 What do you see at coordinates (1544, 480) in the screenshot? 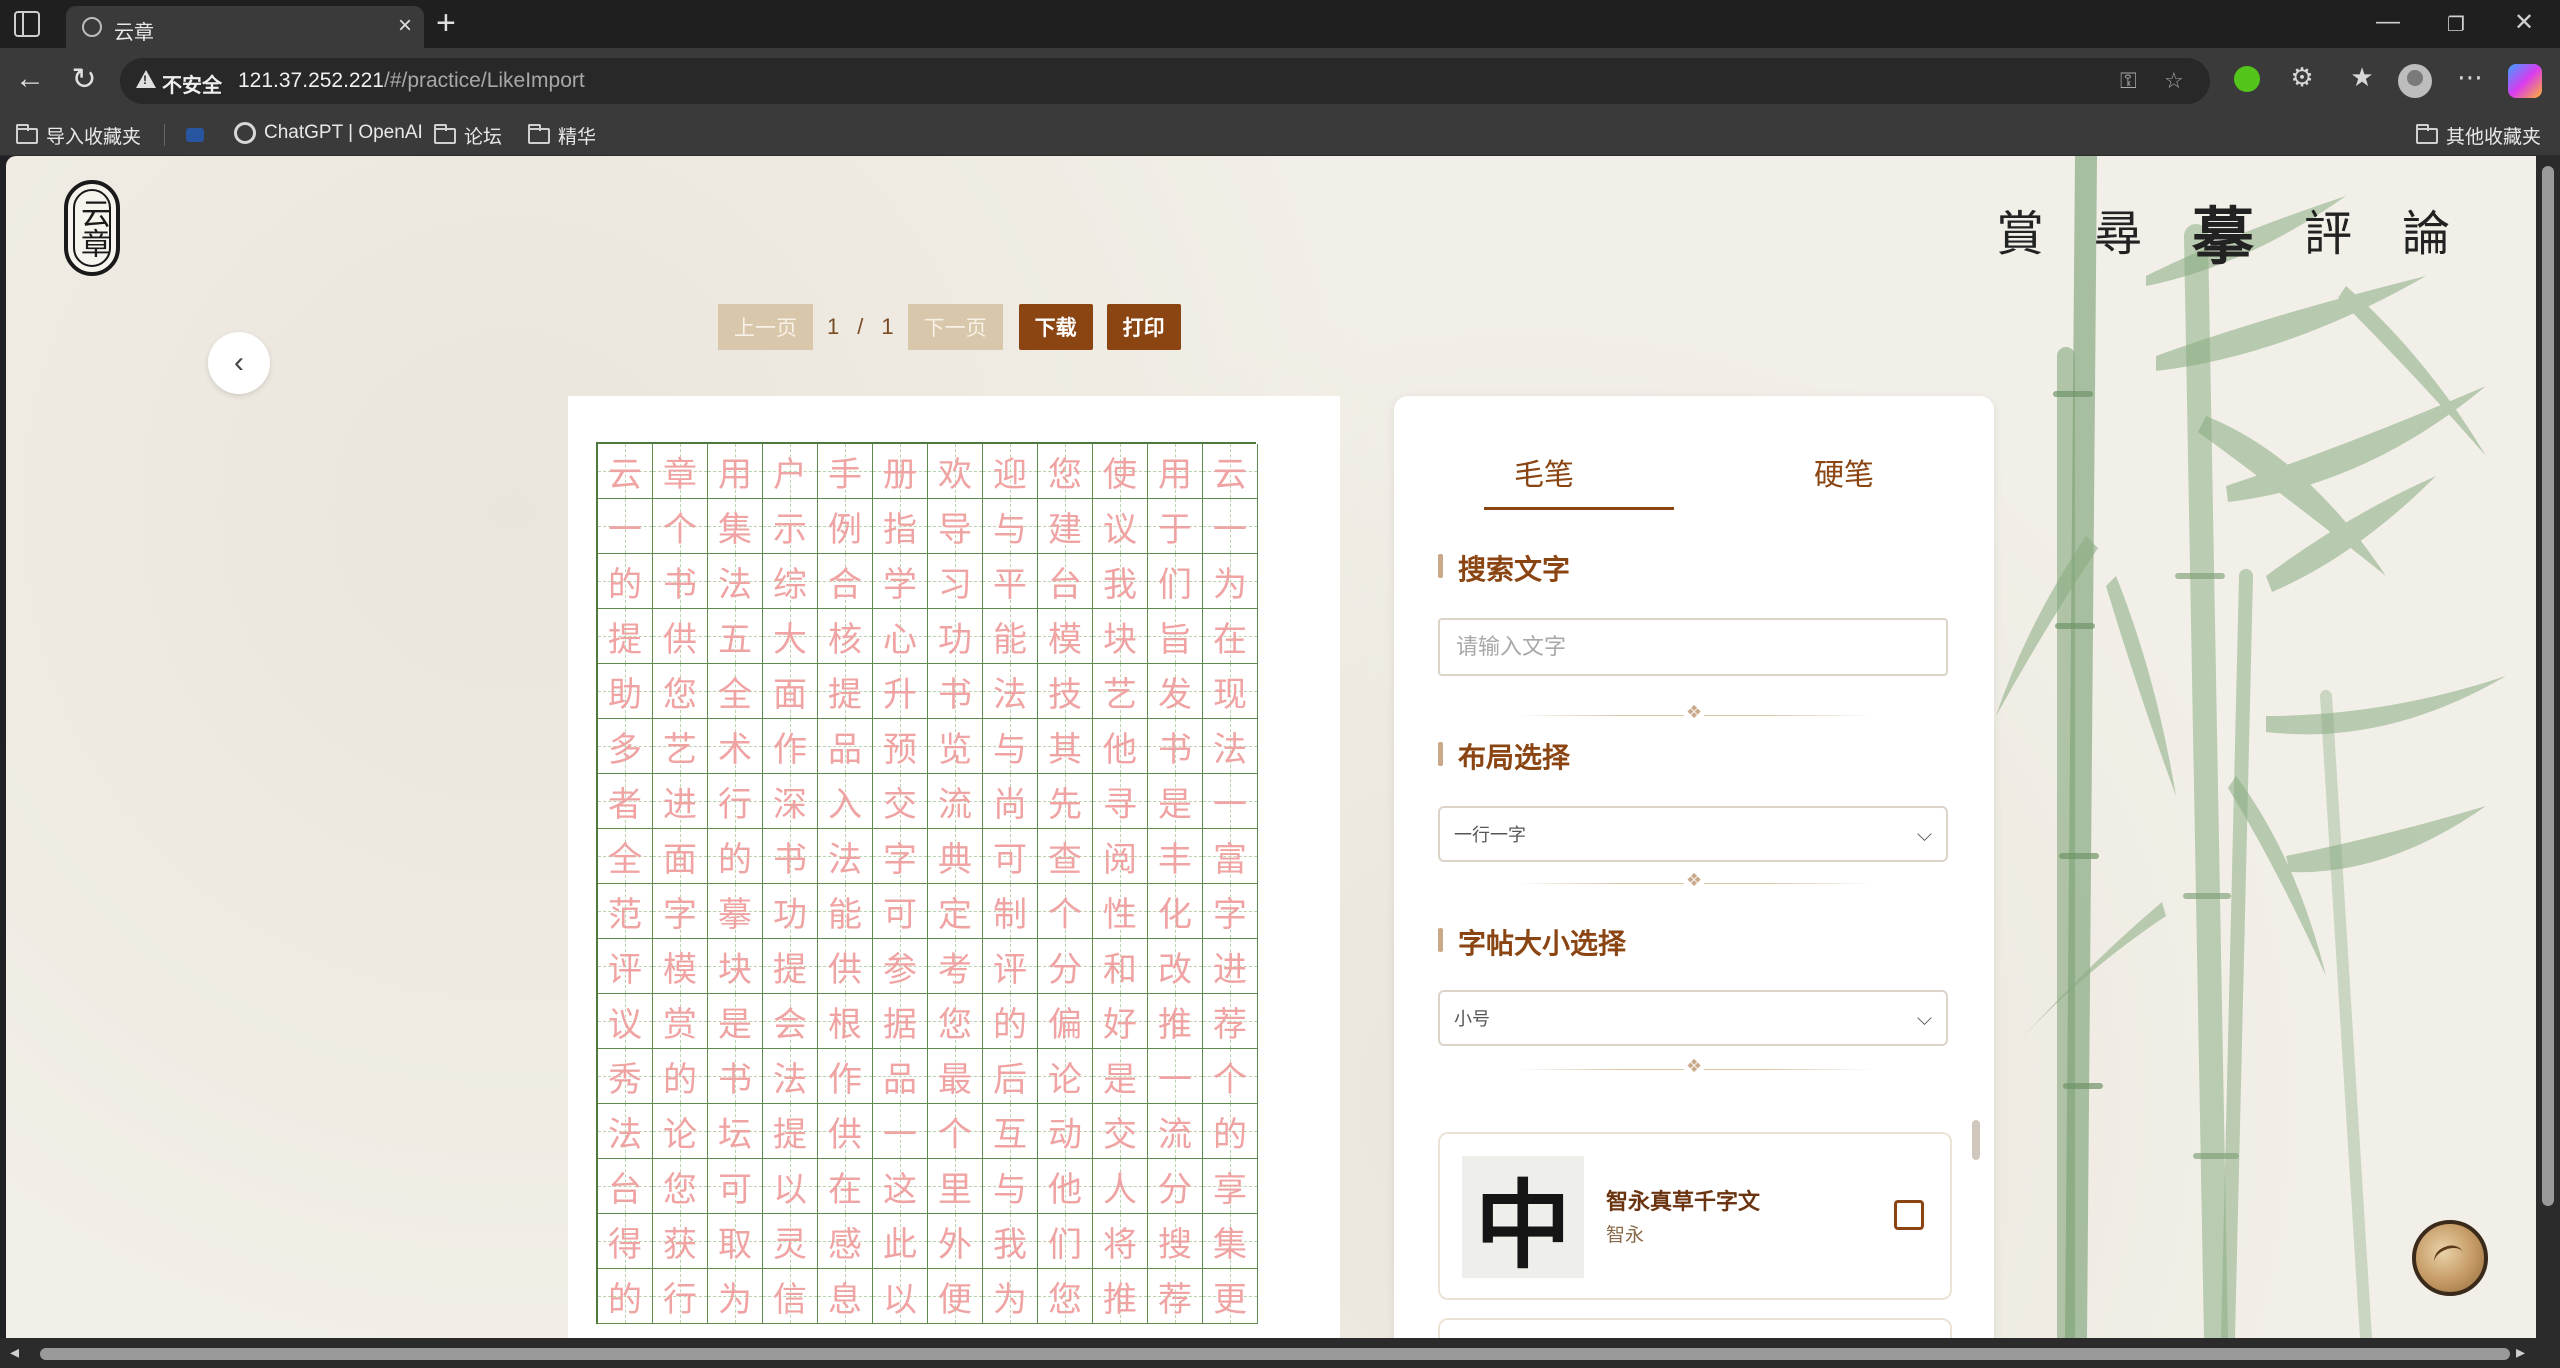
I see `tab-brush: 毛笔` at bounding box center [1544, 480].